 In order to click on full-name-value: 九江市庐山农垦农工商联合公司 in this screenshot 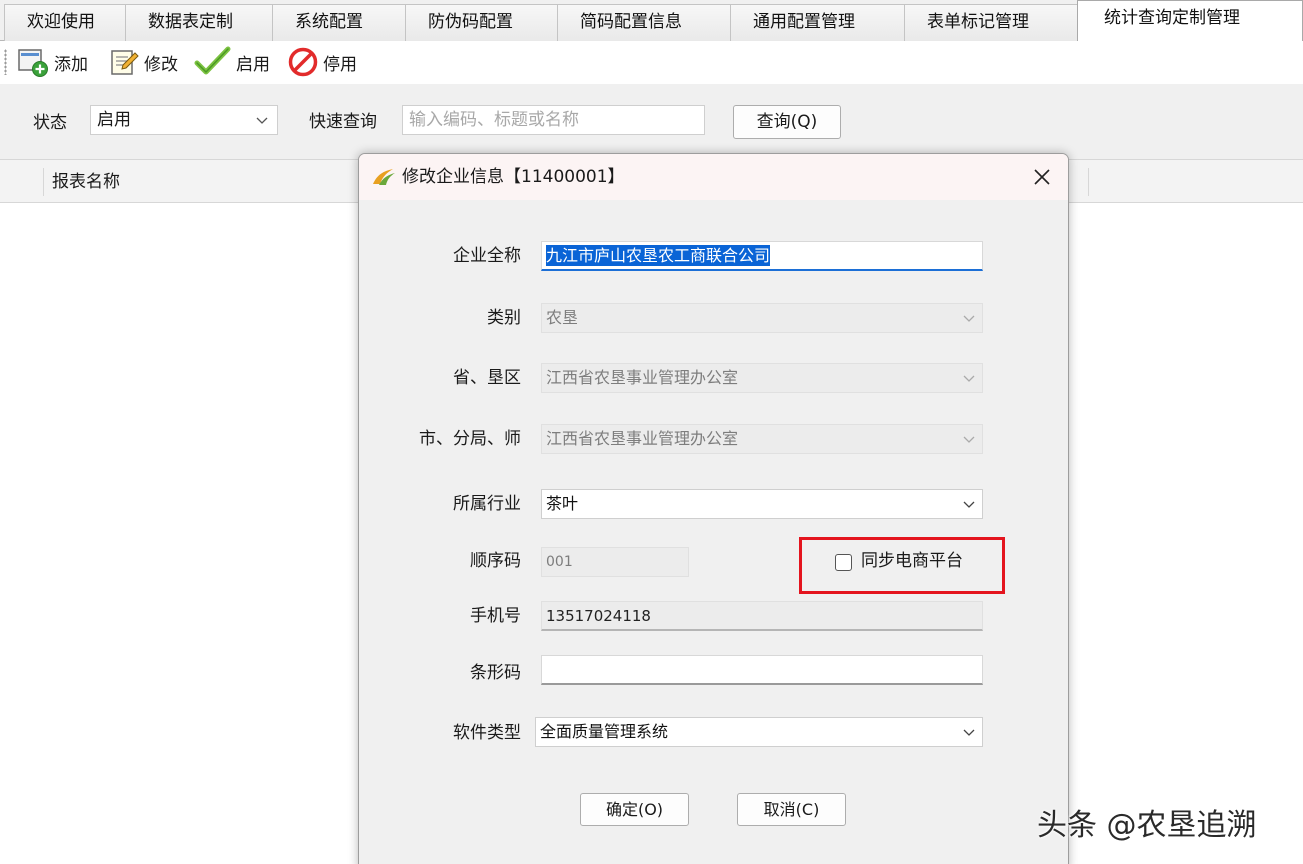, I will do `click(658, 255)`.